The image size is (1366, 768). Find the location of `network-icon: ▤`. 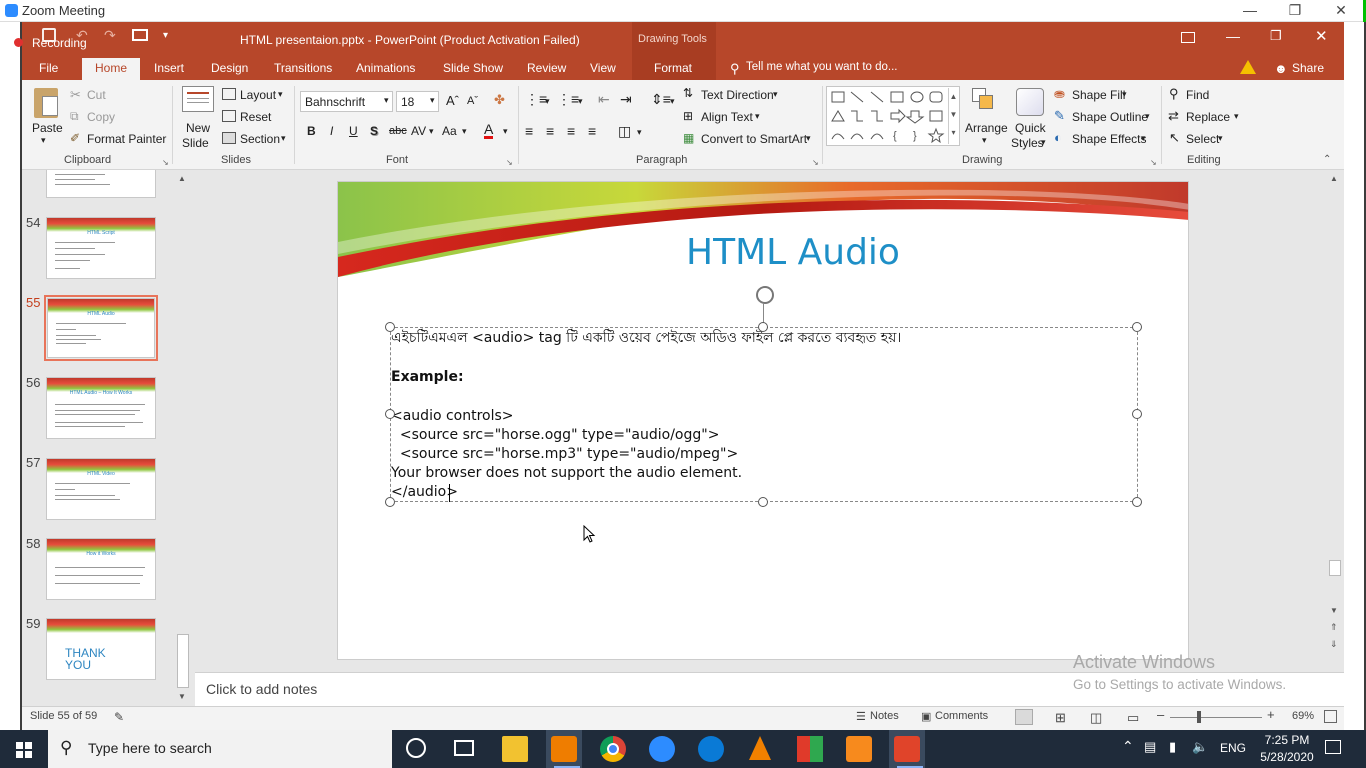

network-icon: ▤ is located at coordinates (1150, 747).